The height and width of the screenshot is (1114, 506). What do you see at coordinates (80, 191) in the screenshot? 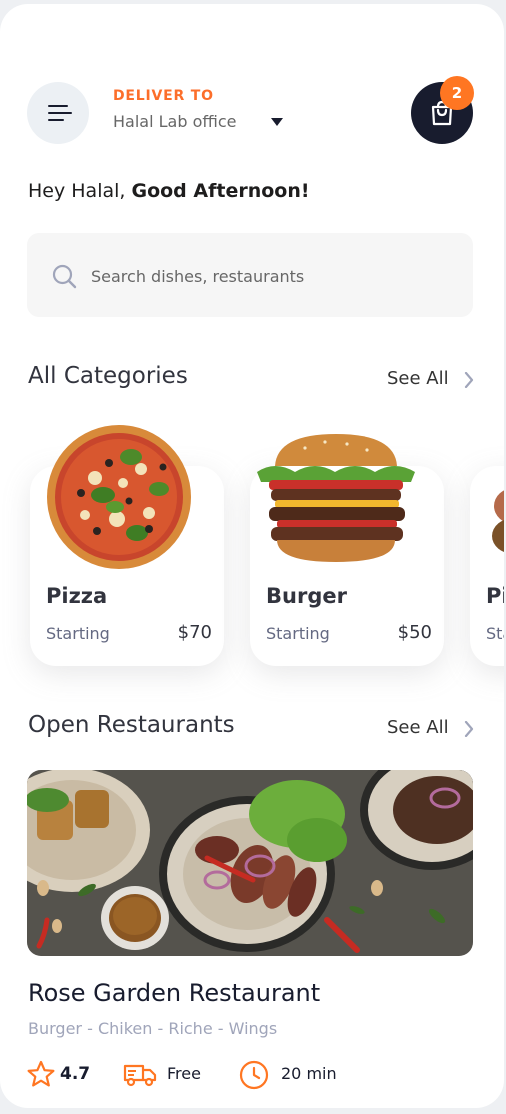
I see `greeting-prefix: Hey Halal,` at bounding box center [80, 191].